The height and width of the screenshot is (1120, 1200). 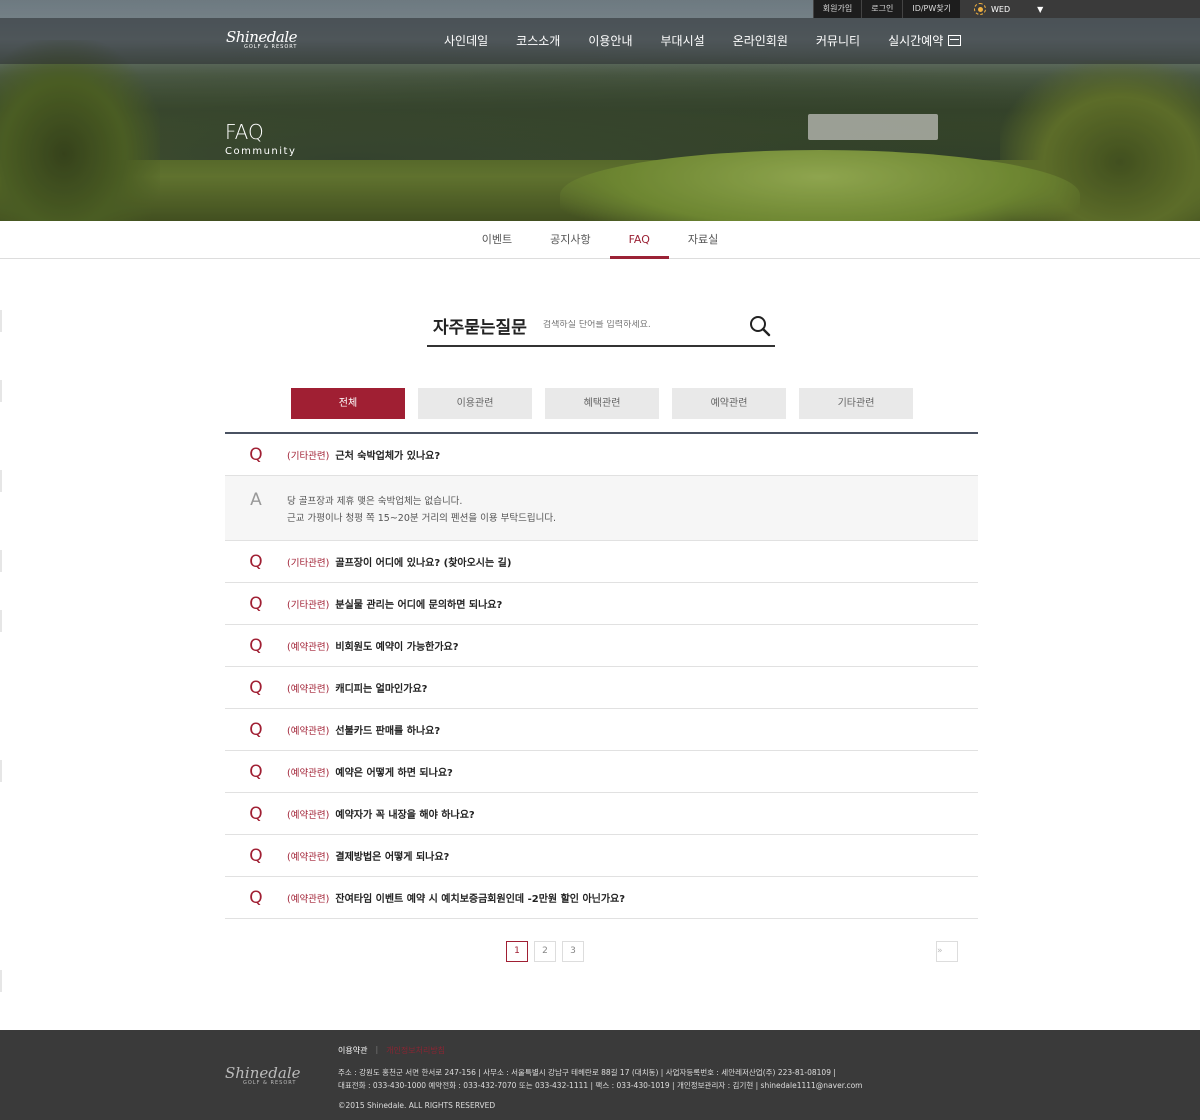 What do you see at coordinates (1040, 9) in the screenshot?
I see `dropdown-caret-icon: ▼` at bounding box center [1040, 9].